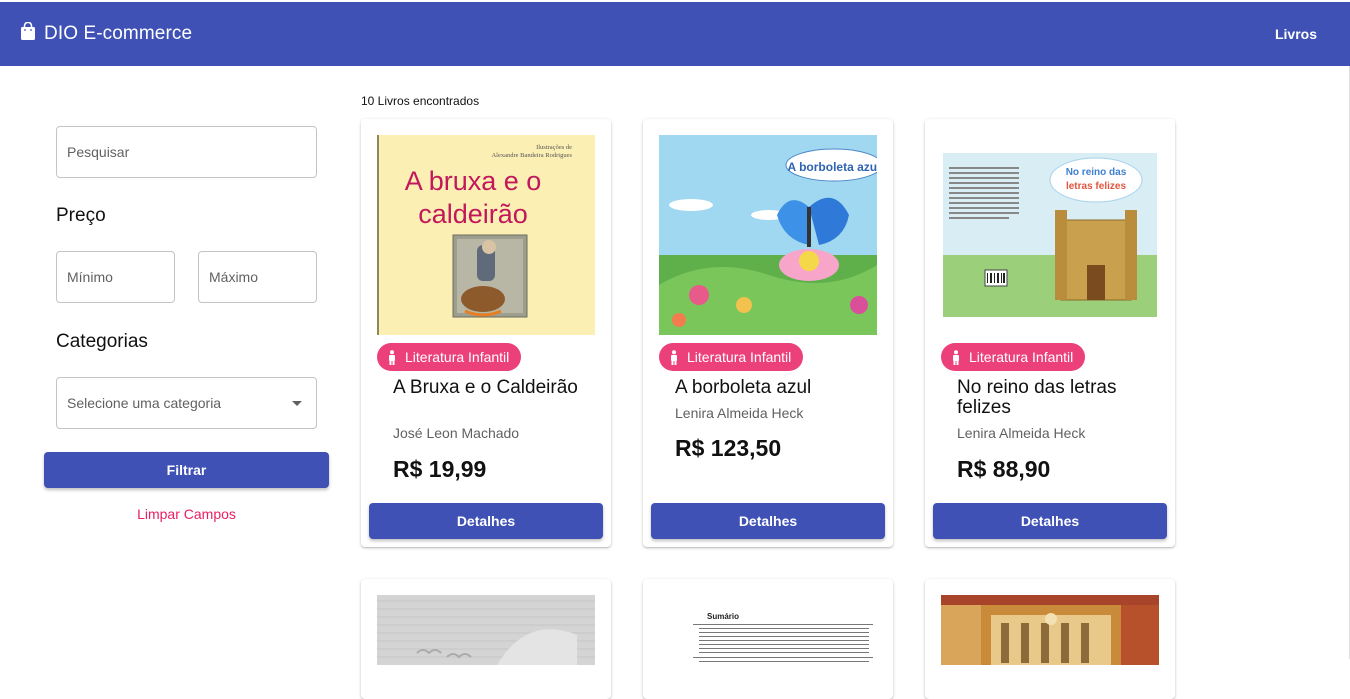 The width and height of the screenshot is (1350, 699). Describe the element at coordinates (473, 214) in the screenshot. I see `cover-title-line-2: caldeirão` at that location.